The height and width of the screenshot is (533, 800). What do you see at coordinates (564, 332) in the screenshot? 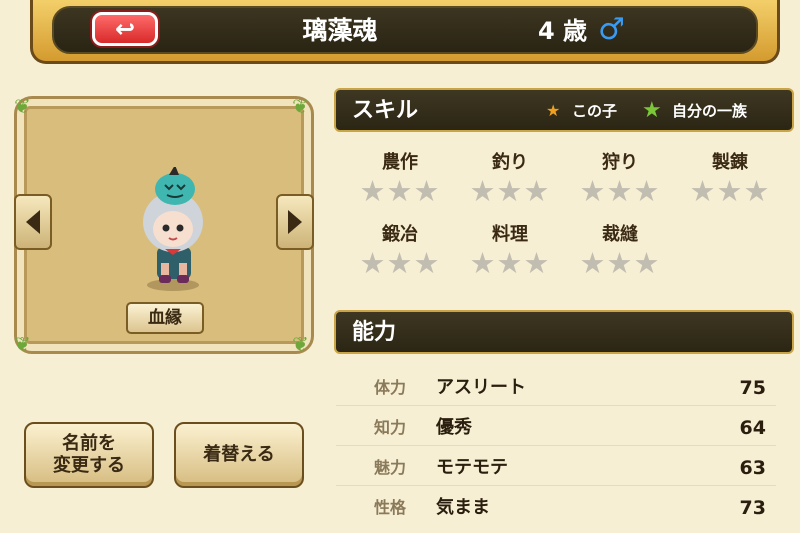
I see `abilities-header: 能力` at bounding box center [564, 332].